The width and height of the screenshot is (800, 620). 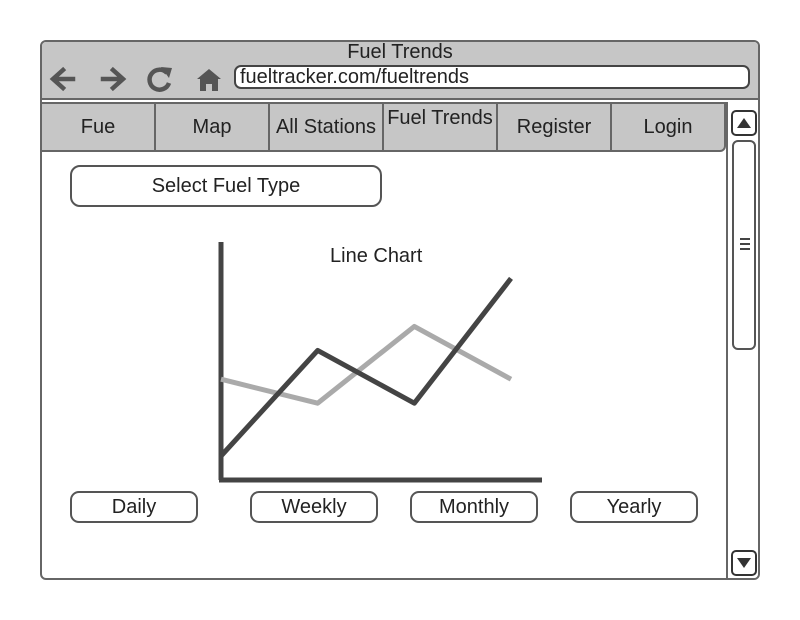 I want to click on scroll-down-button, so click(x=744, y=563).